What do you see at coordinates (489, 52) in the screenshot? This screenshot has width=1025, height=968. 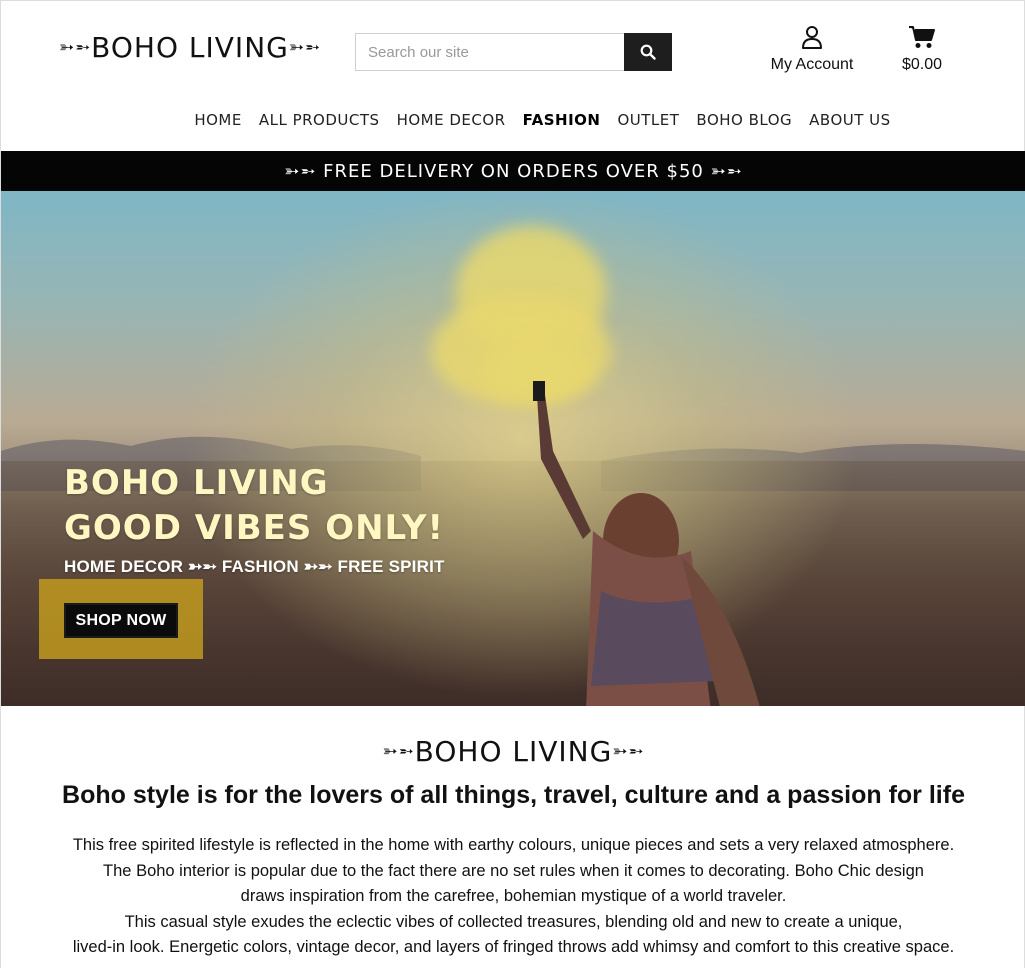 I see `search-input` at bounding box center [489, 52].